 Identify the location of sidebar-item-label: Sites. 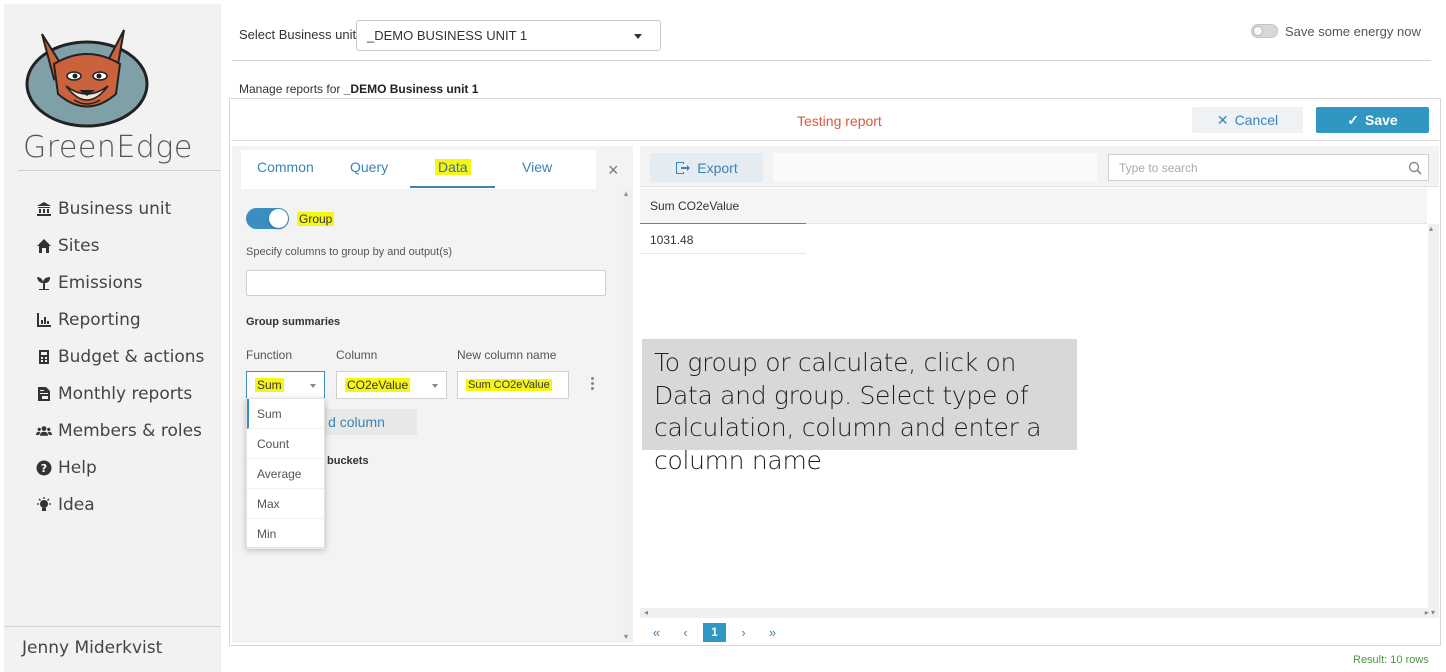
(79, 245).